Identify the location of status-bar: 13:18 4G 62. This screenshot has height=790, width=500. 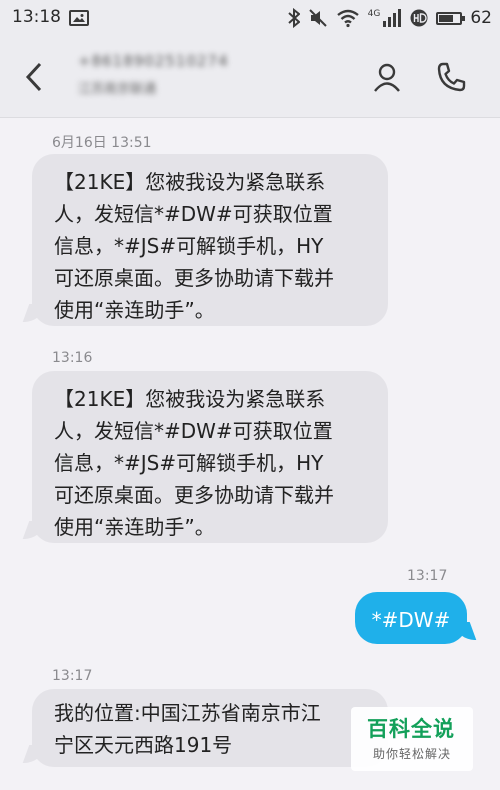
(250, 18).